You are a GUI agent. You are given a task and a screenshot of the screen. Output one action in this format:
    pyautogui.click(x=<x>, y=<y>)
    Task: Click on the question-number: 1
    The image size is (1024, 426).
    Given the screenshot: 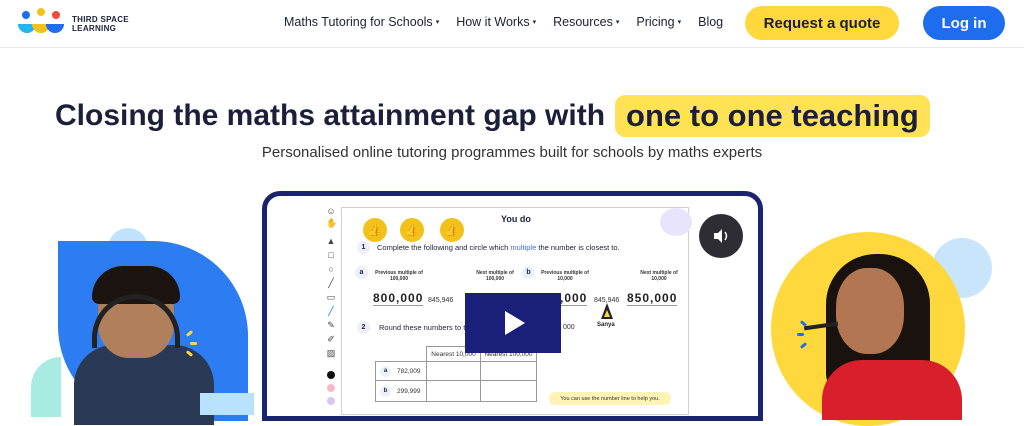 What is the action you would take?
    pyautogui.click(x=363, y=247)
    